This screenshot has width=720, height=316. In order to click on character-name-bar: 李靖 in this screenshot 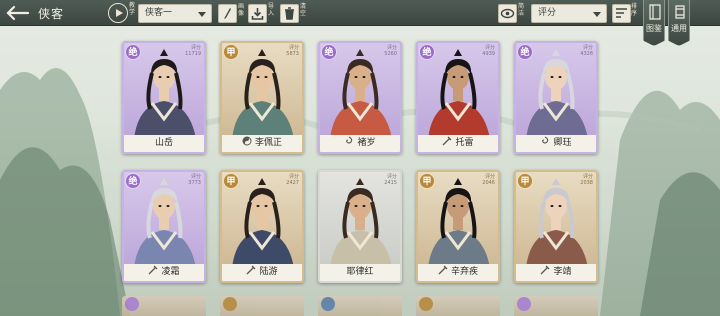, I will do `click(556, 272)`.